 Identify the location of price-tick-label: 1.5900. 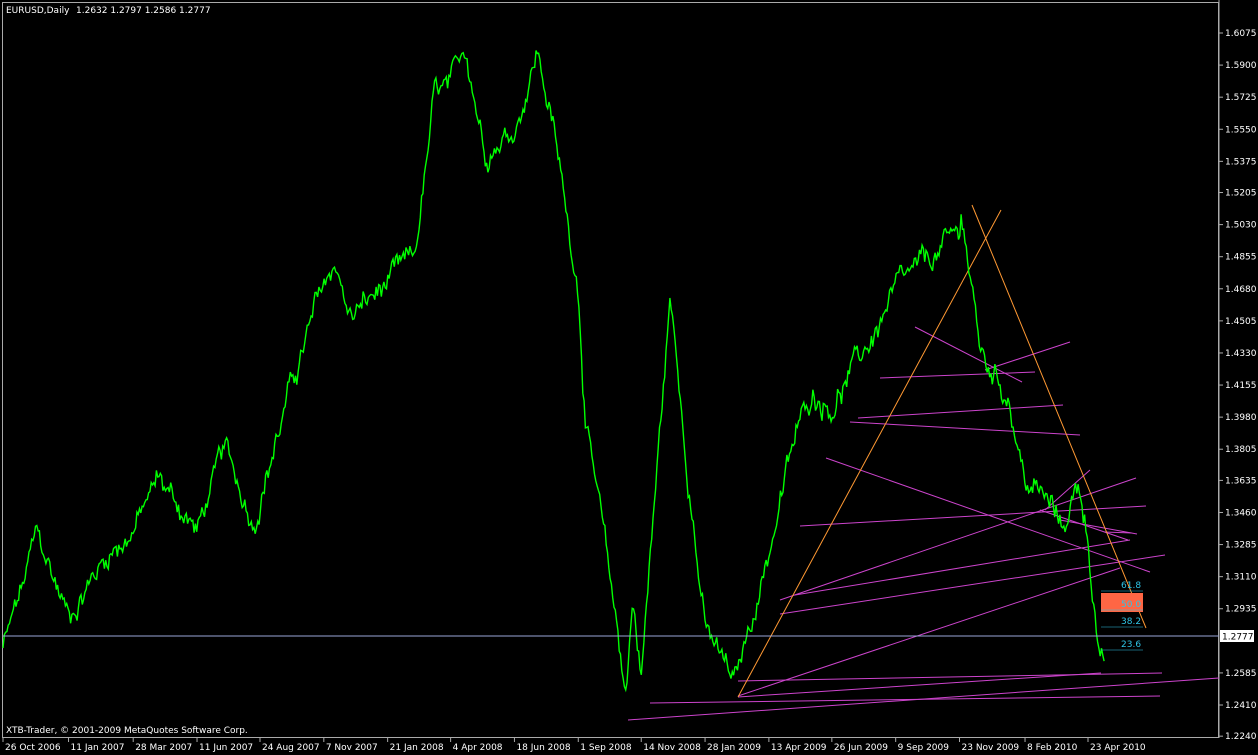
(1241, 66).